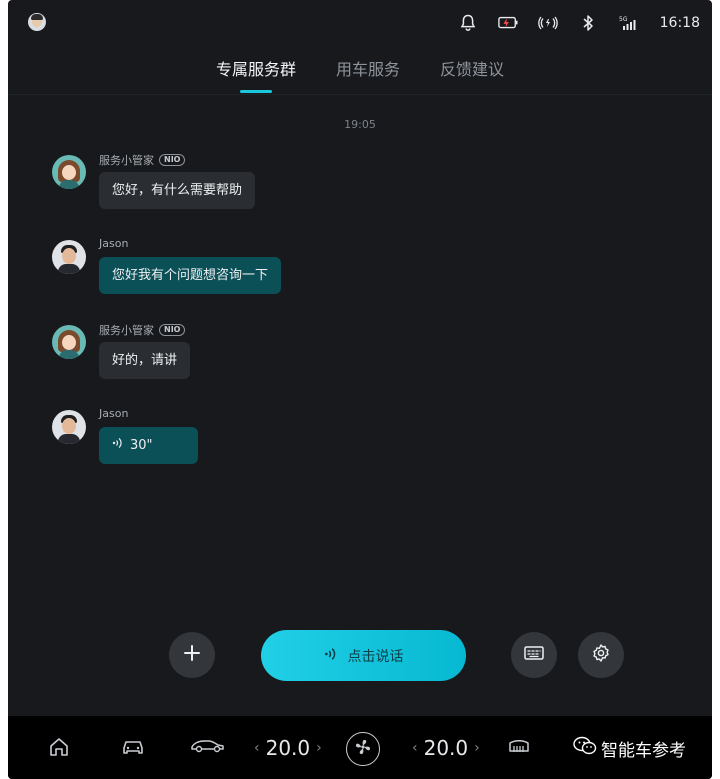  I want to click on settings-button, so click(601, 655).